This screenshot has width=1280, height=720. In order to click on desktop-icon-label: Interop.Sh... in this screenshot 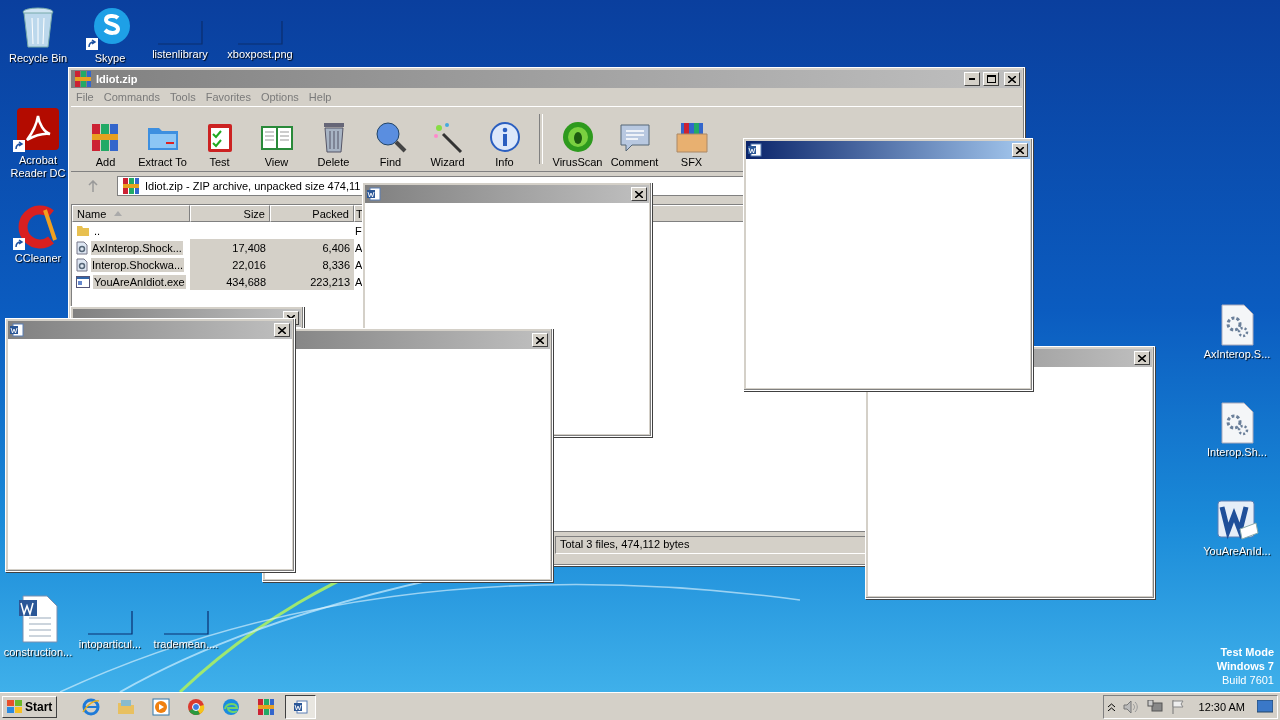, I will do `click(1237, 452)`.